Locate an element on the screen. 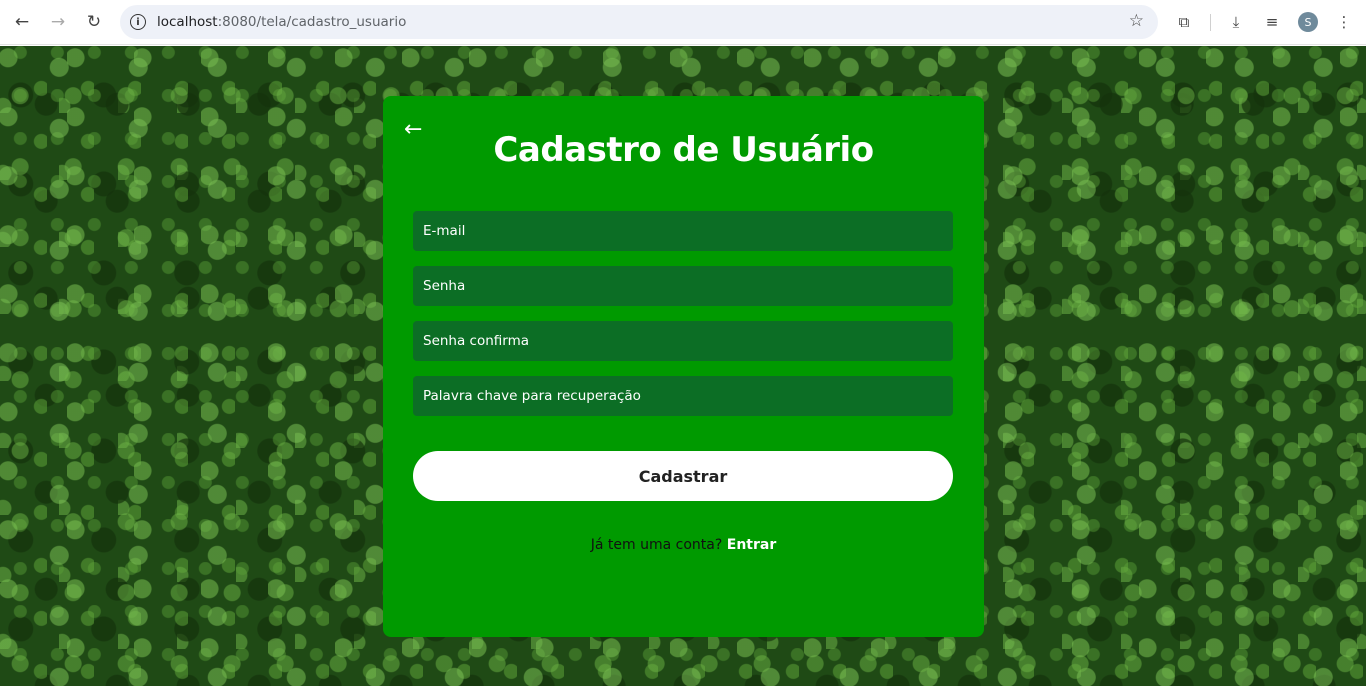 This screenshot has height=686, width=1366. bookmark-star-icon: ☆ is located at coordinates (1136, 21).